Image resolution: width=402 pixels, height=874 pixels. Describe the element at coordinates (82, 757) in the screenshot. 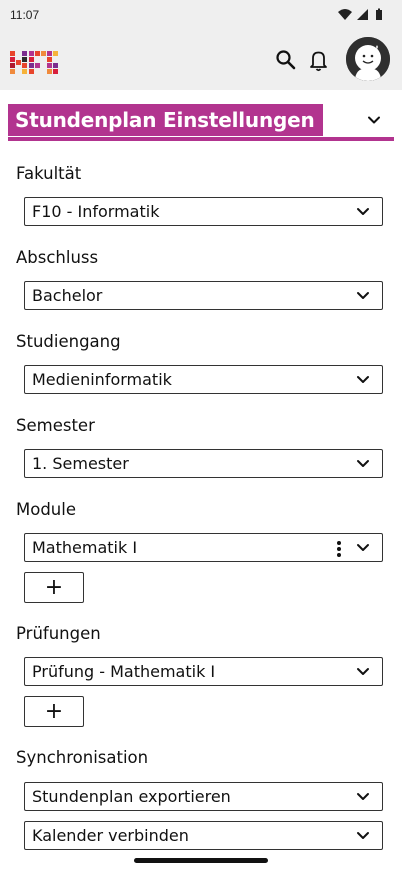

I see `synchronisation-label: Synchronisation` at that location.